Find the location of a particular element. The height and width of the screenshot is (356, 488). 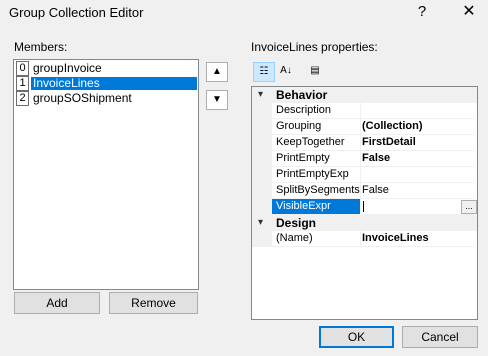

property-row: KeepTogether FirstDetail is located at coordinates (364, 143).